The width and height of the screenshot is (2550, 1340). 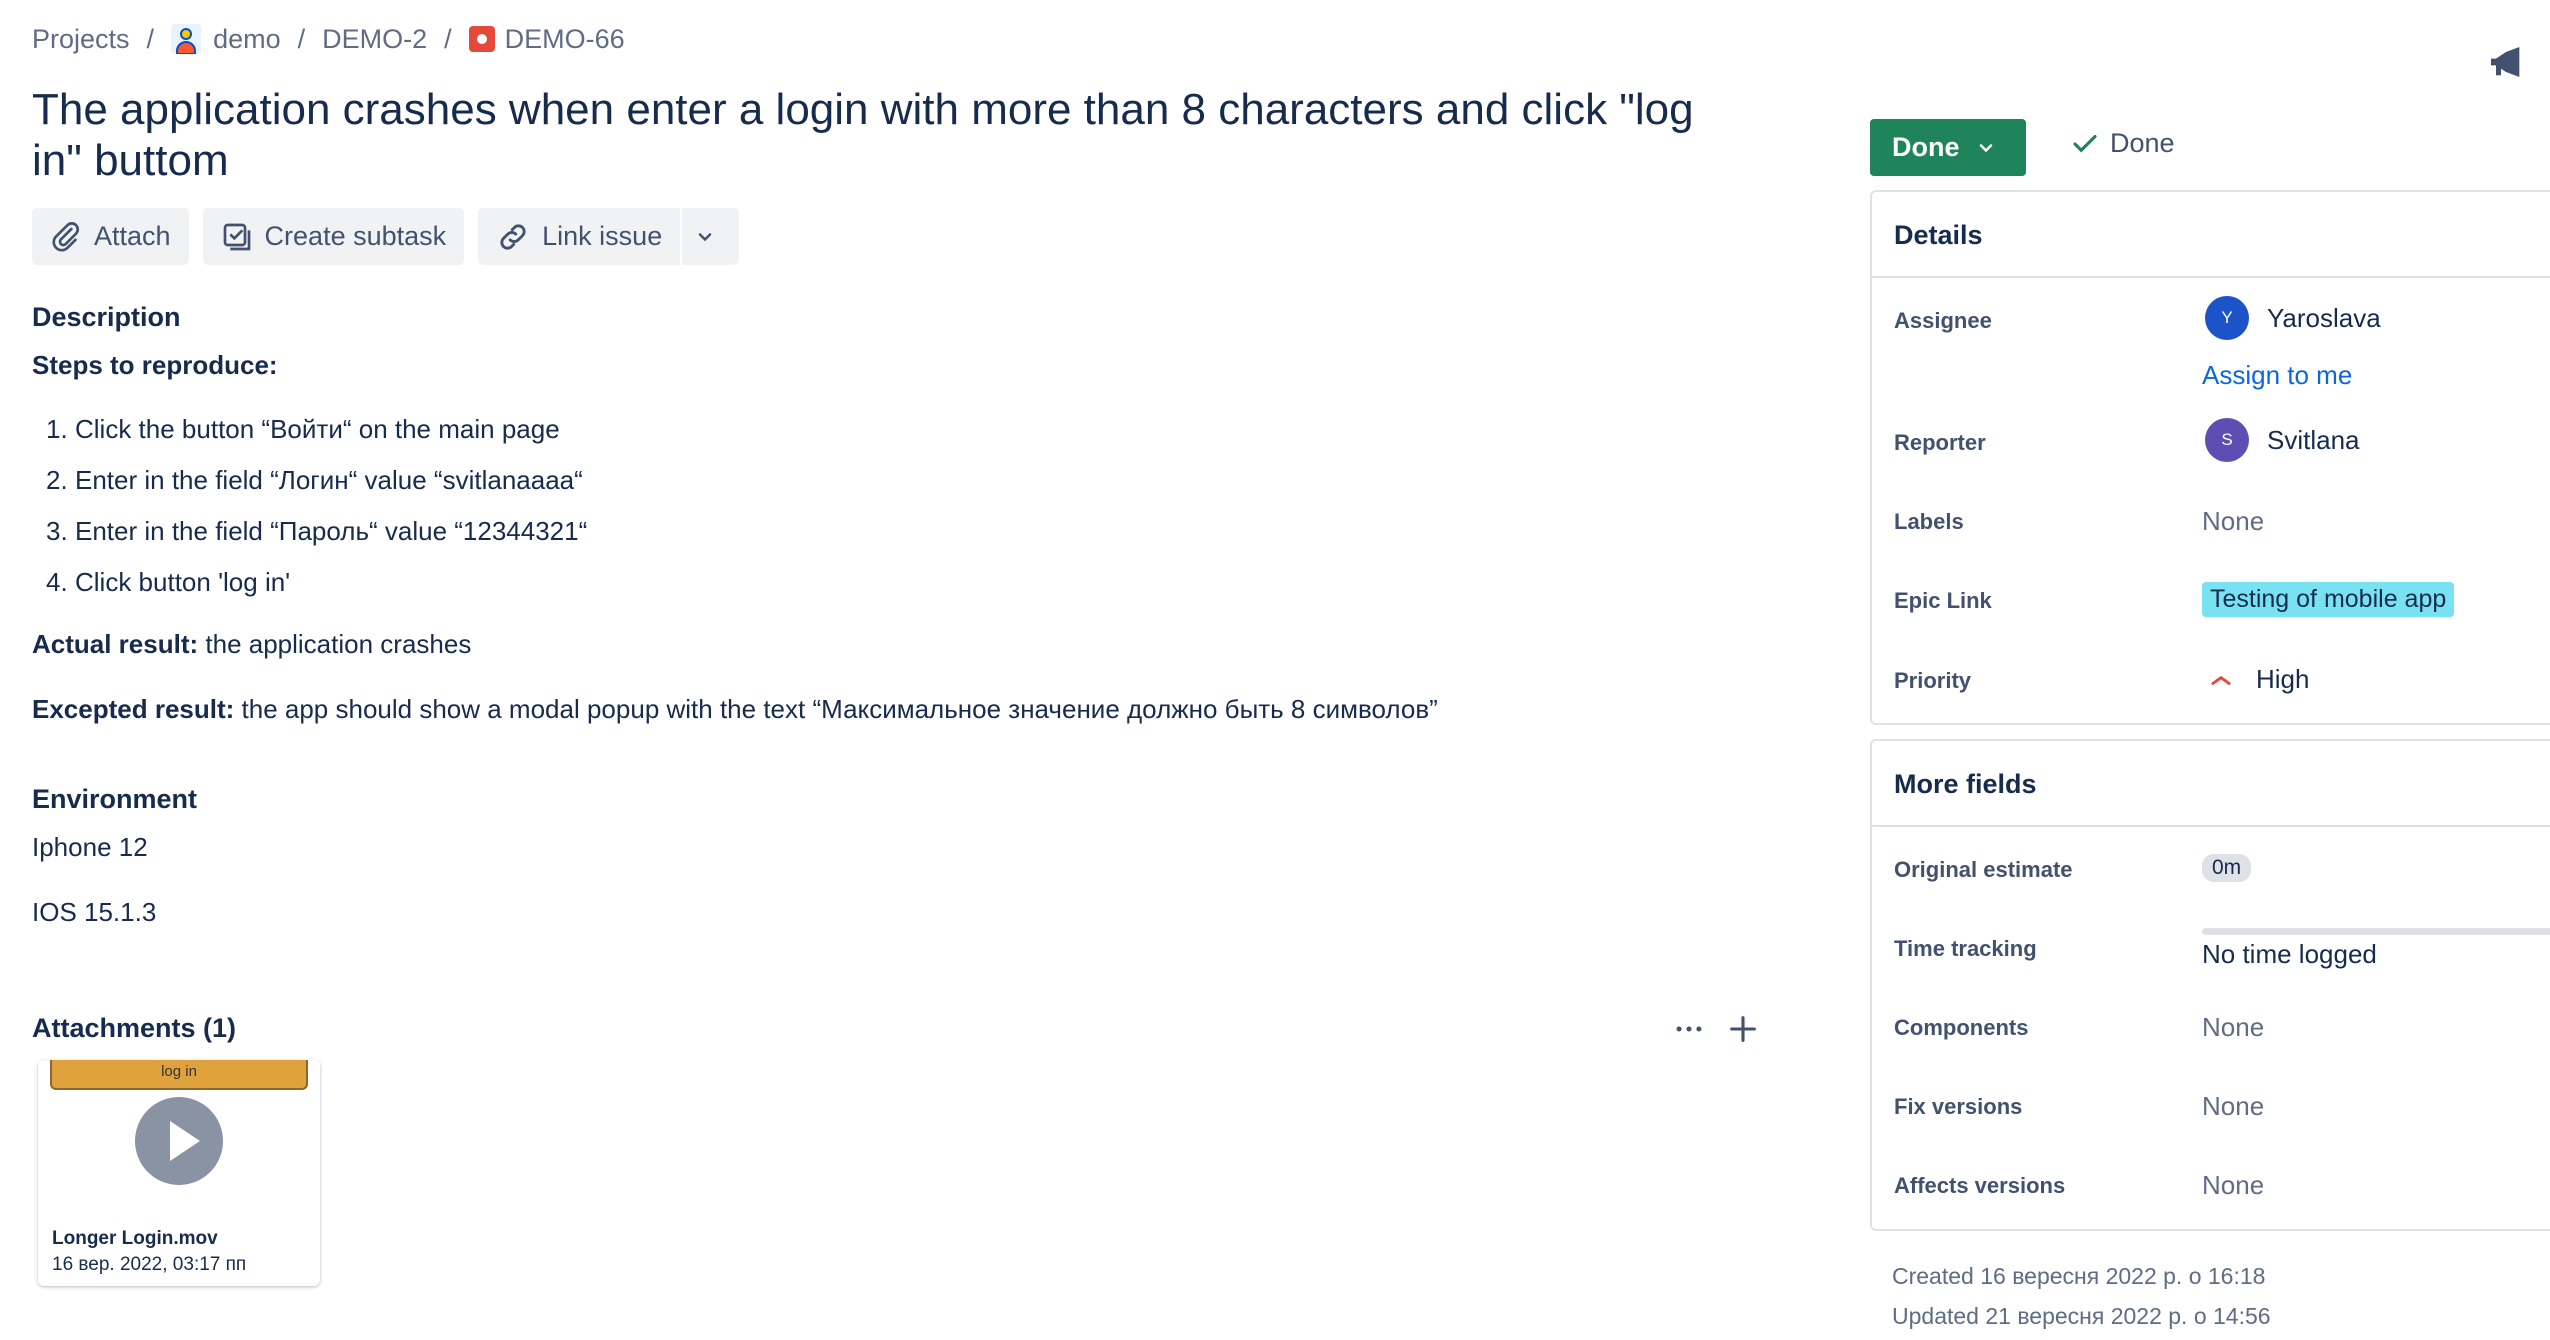 I want to click on thumbnail-login-button-text: log in, so click(x=179, y=1075).